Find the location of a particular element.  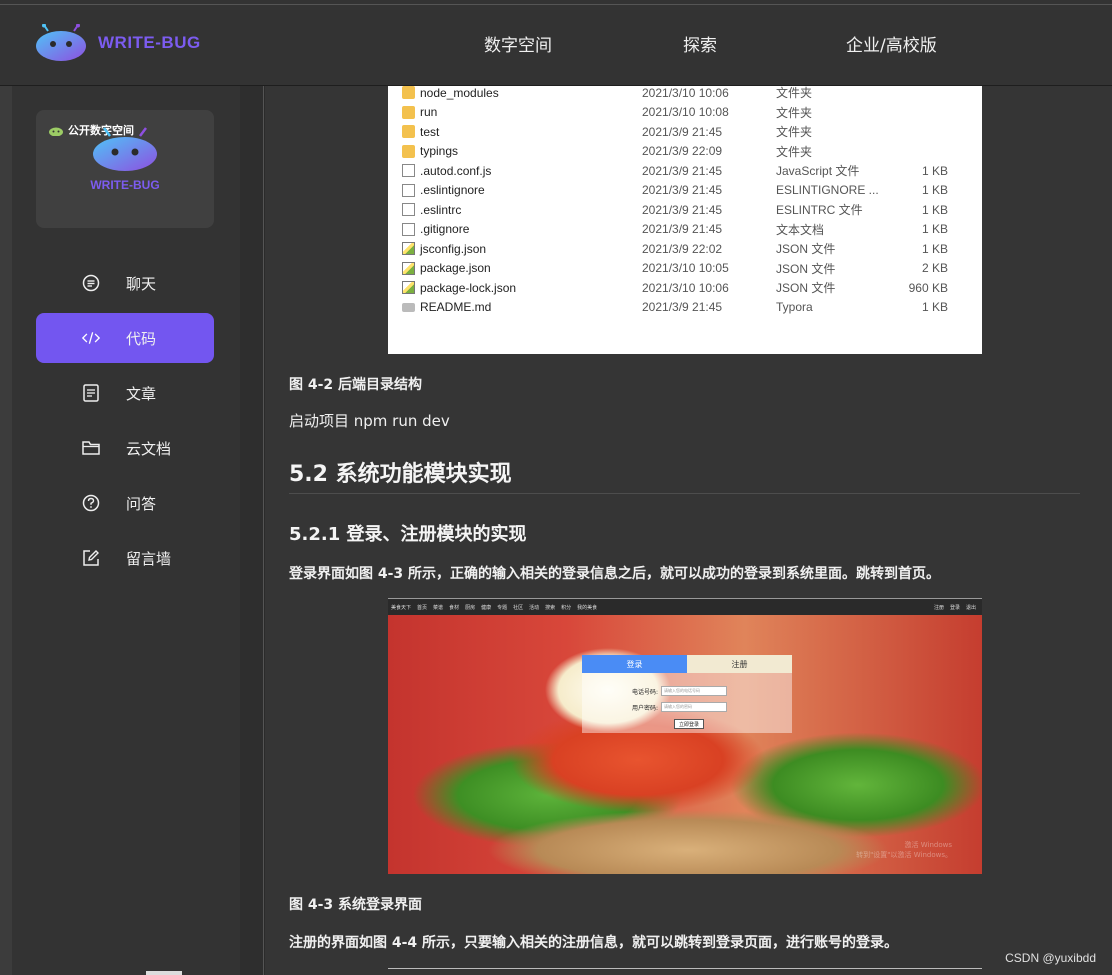

nav-label: 数字空间 is located at coordinates (518, 45).